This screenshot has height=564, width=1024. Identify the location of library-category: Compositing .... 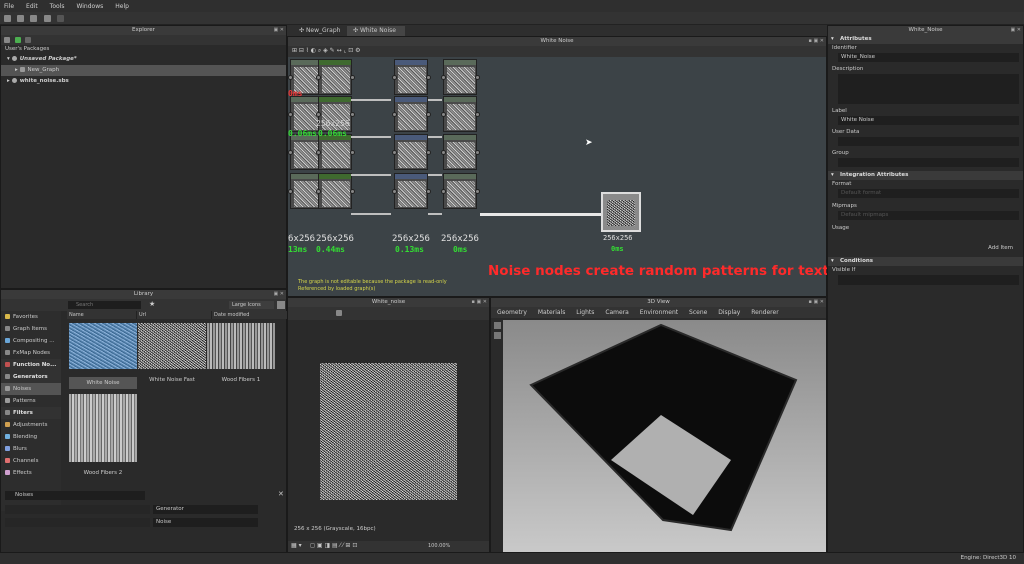
(31, 341).